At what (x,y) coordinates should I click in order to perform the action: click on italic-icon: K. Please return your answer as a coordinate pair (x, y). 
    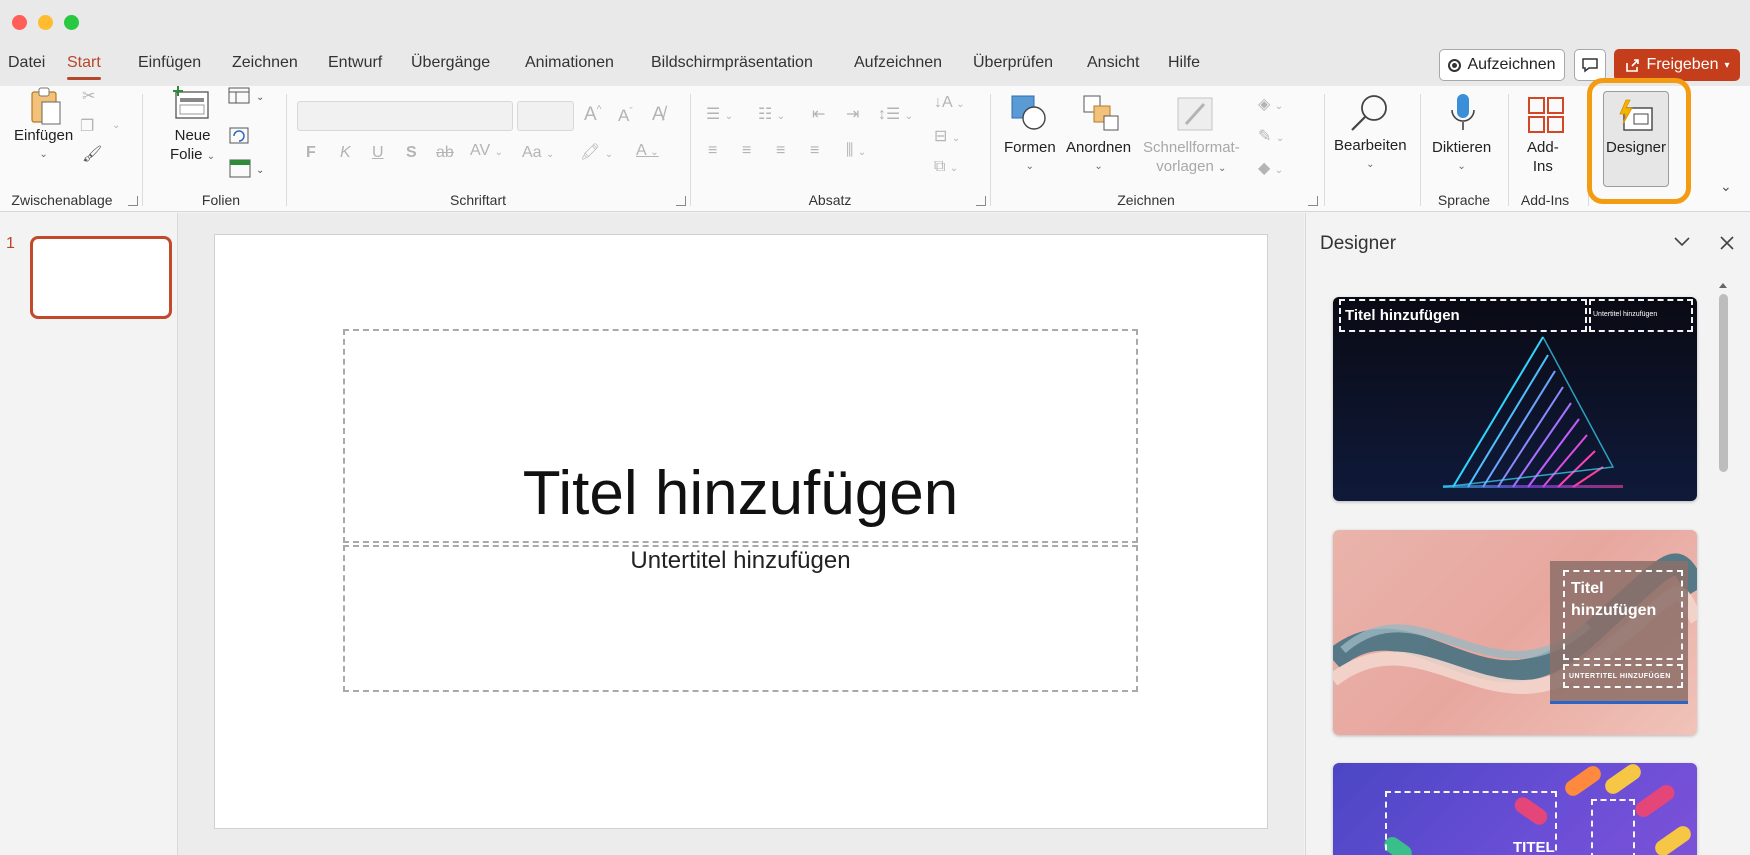
    Looking at the image, I should click on (345, 153).